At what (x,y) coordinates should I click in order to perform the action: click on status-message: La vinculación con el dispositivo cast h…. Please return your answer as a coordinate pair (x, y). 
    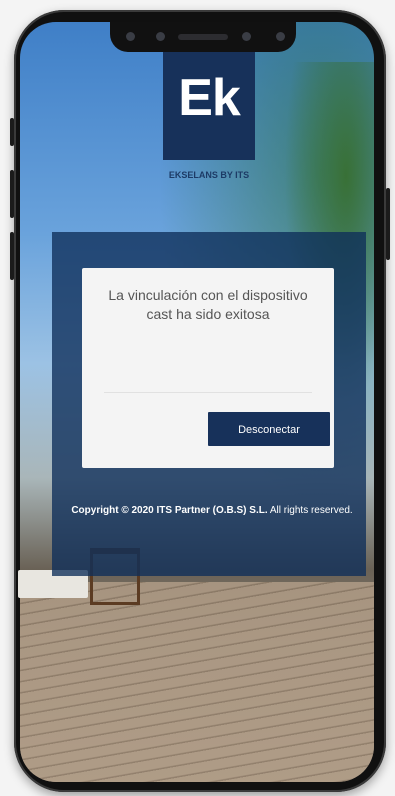
    Looking at the image, I should click on (208, 304).